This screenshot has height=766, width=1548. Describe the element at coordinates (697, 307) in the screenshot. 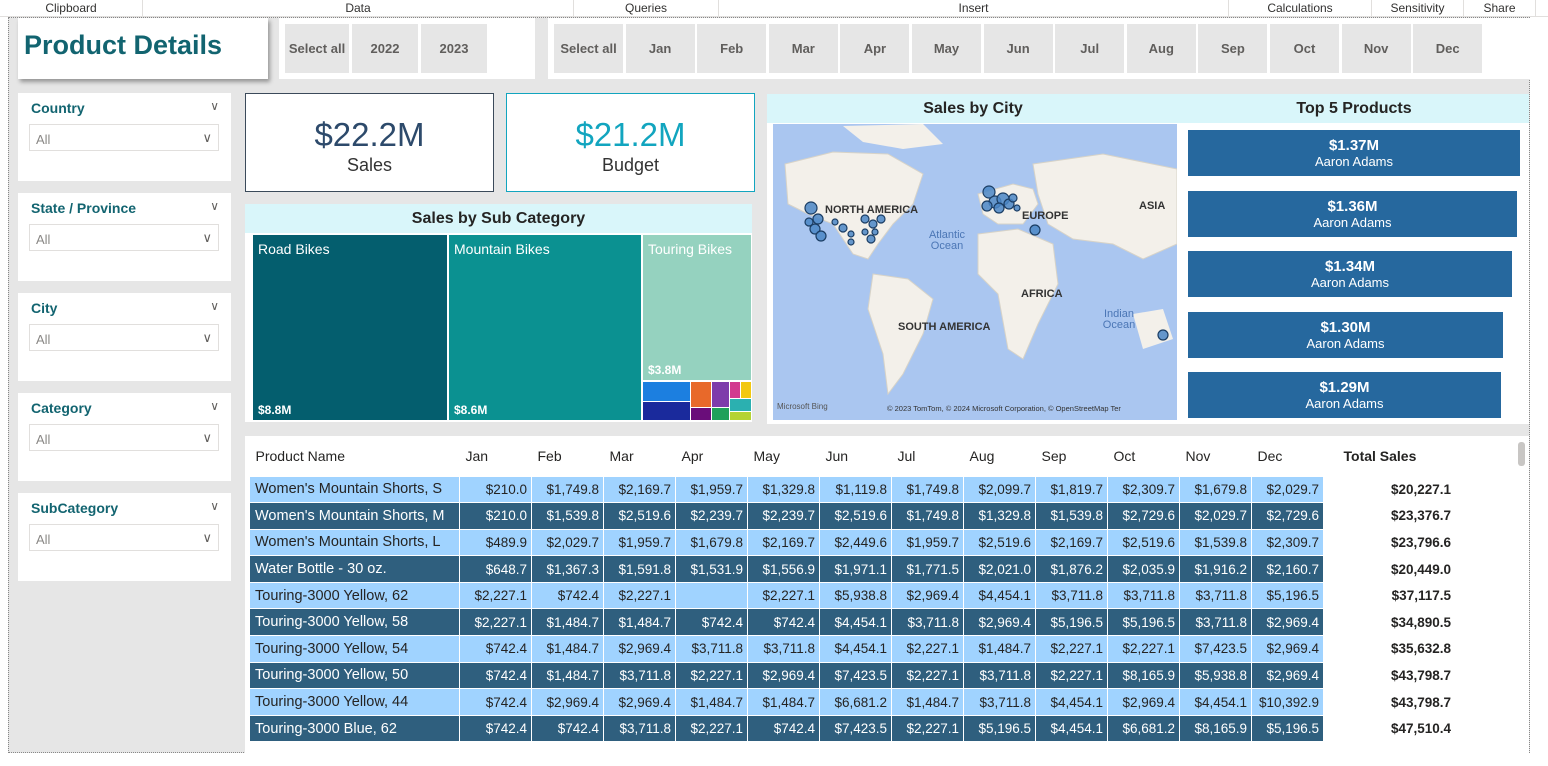

I see `treemap-touring-bikes: Touring Bikes $3.8M` at that location.